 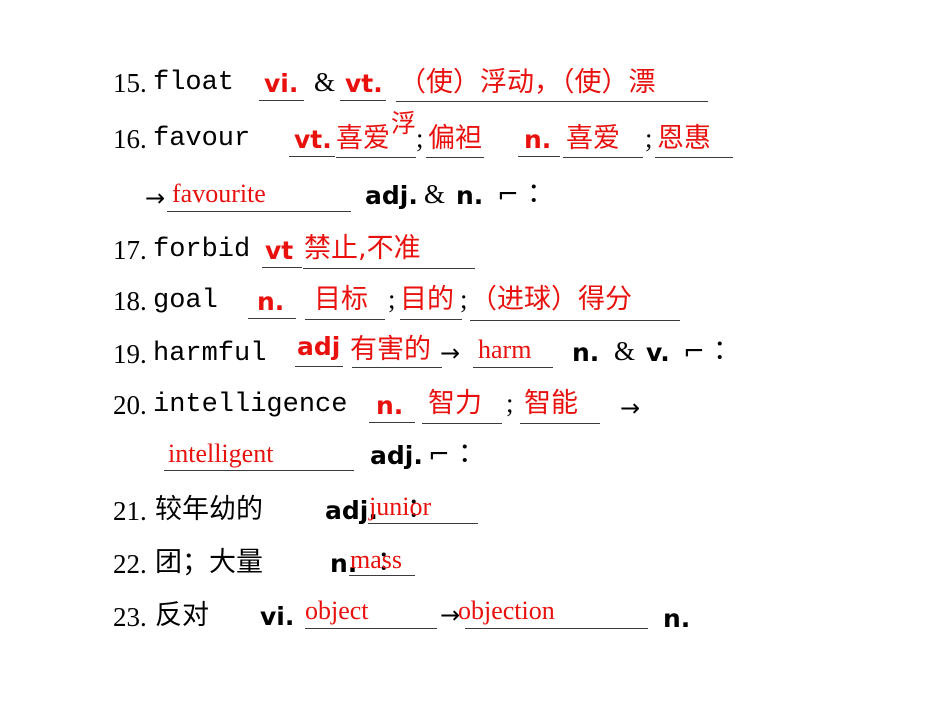 What do you see at coordinates (194, 83) in the screenshot?
I see `headword-float: float` at bounding box center [194, 83].